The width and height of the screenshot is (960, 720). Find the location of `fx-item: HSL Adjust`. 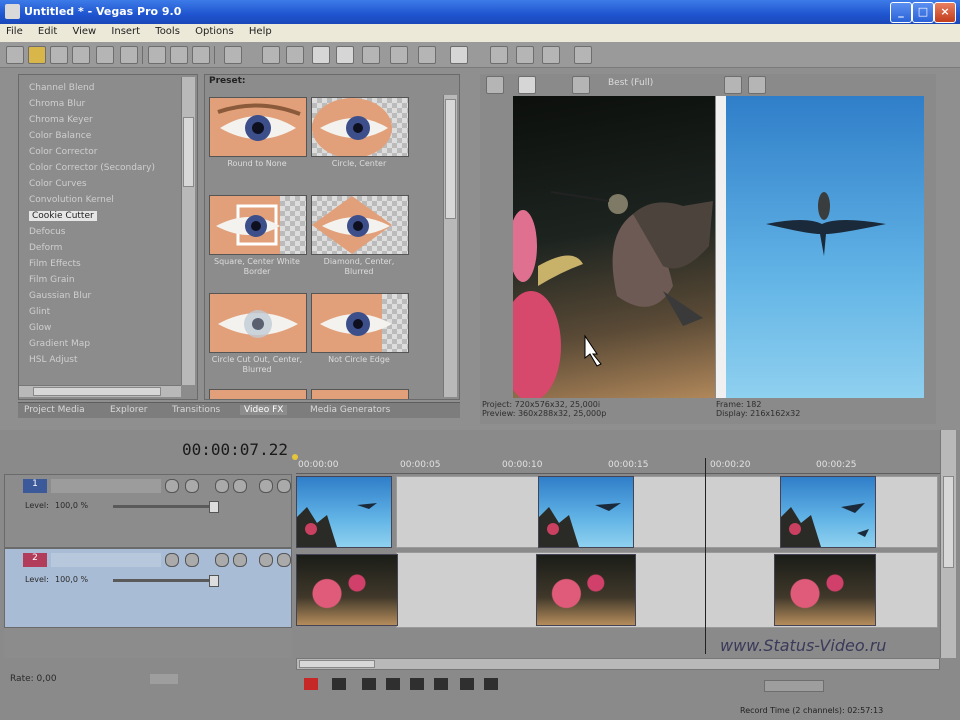

fx-item: HSL Adjust is located at coordinates (53, 360).